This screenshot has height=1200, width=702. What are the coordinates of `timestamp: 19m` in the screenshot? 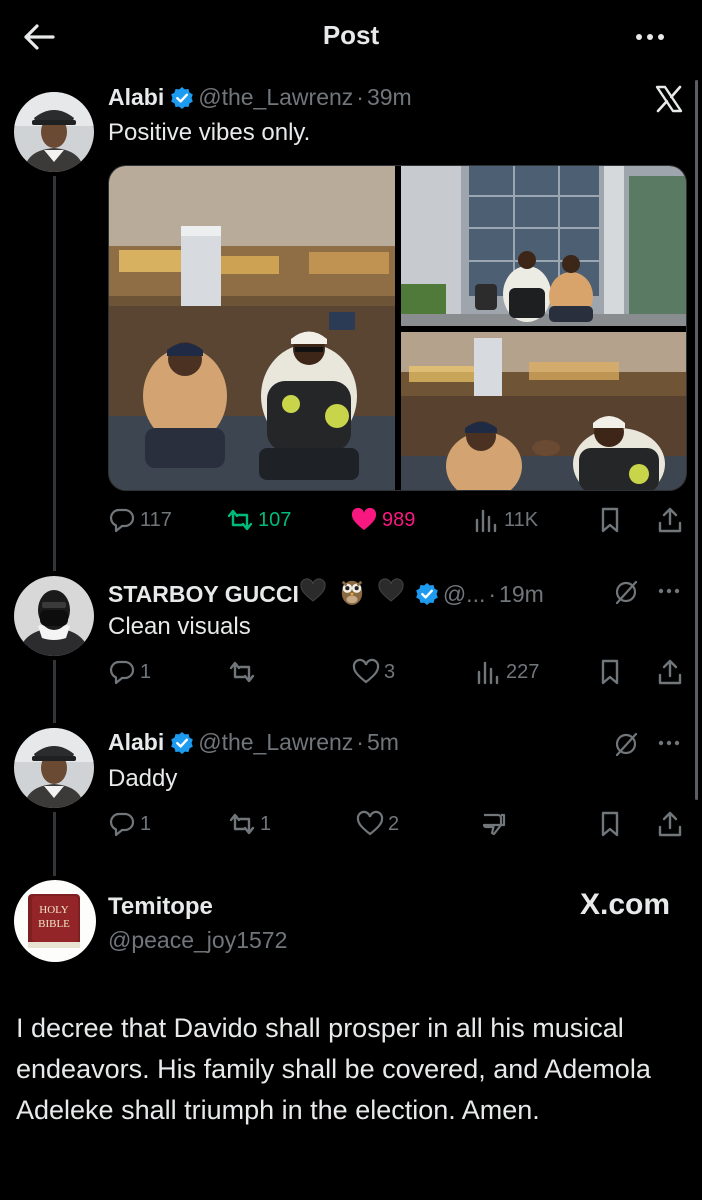 It's located at (521, 594).